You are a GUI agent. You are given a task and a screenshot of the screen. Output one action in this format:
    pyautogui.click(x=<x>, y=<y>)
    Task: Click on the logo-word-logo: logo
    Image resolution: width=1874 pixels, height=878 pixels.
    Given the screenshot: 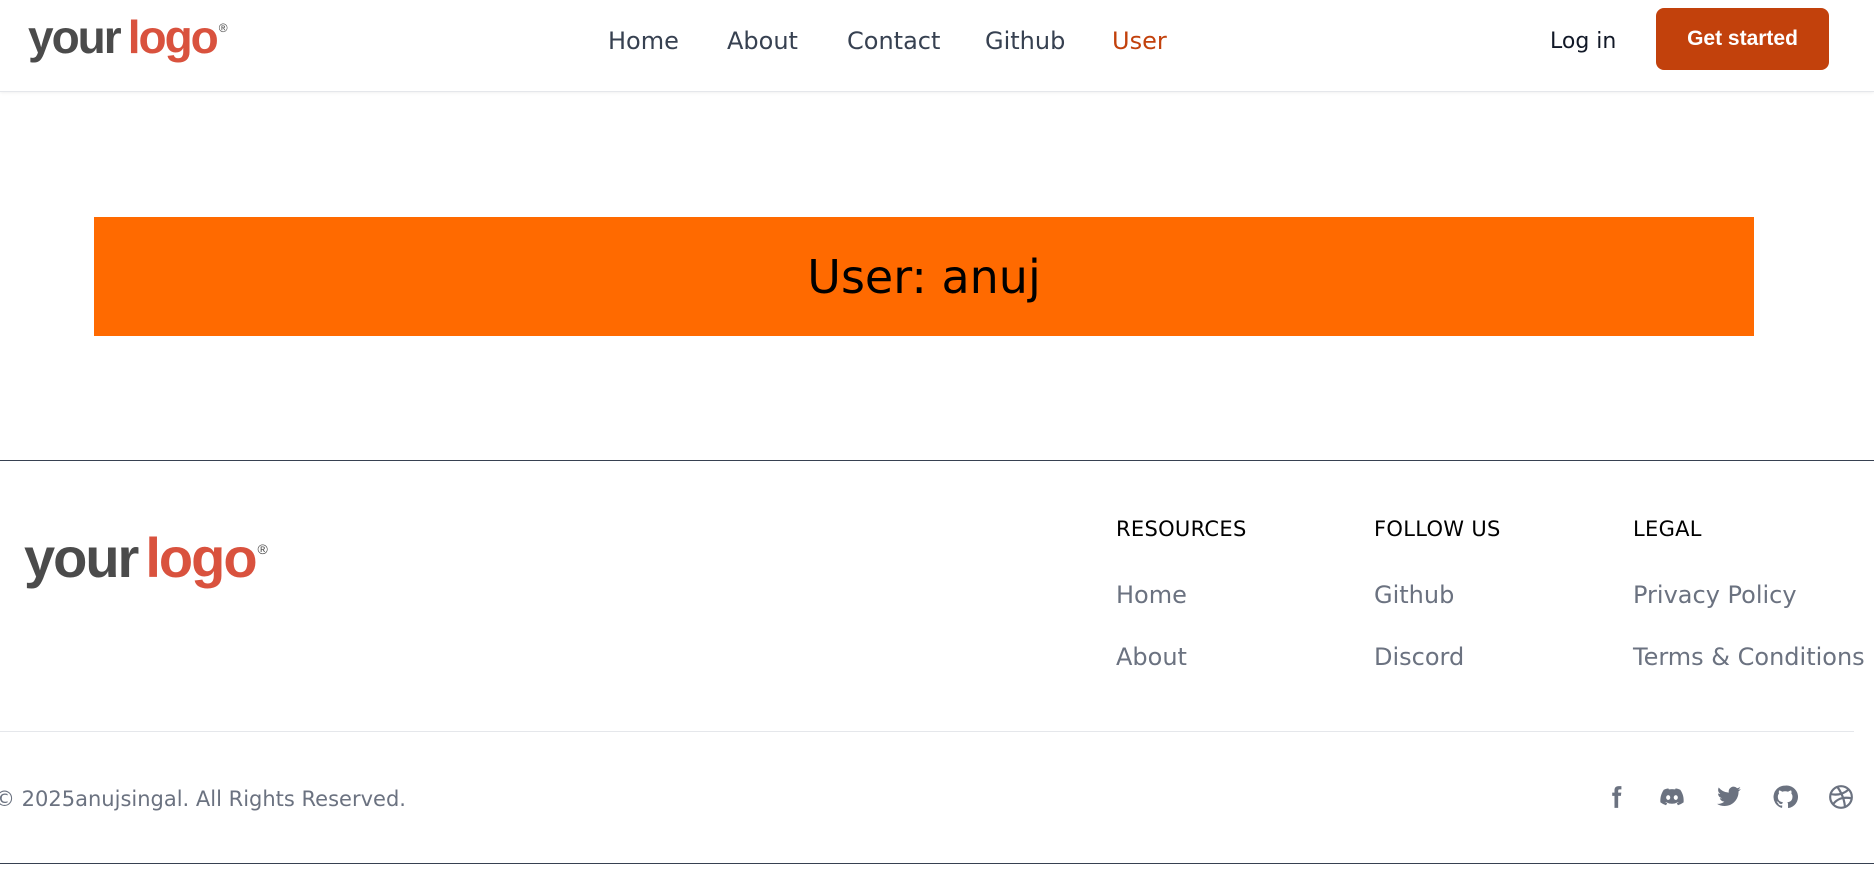 What is the action you would take?
    pyautogui.click(x=201, y=557)
    